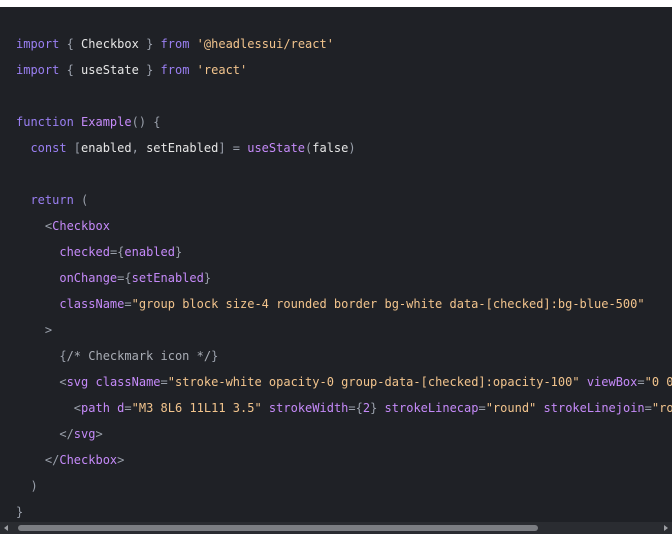  I want to click on code-line: return (, so click(344, 200).